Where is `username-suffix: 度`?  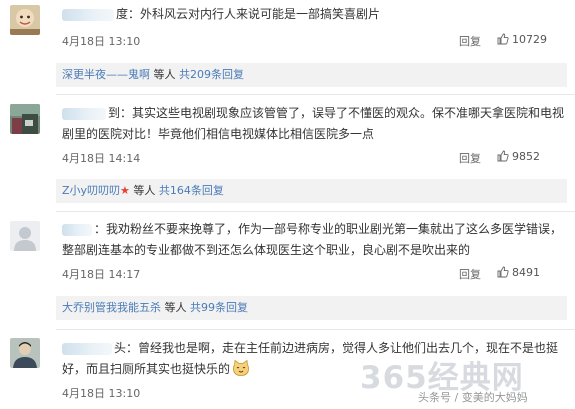 username-suffix: 度 is located at coordinates (122, 14).